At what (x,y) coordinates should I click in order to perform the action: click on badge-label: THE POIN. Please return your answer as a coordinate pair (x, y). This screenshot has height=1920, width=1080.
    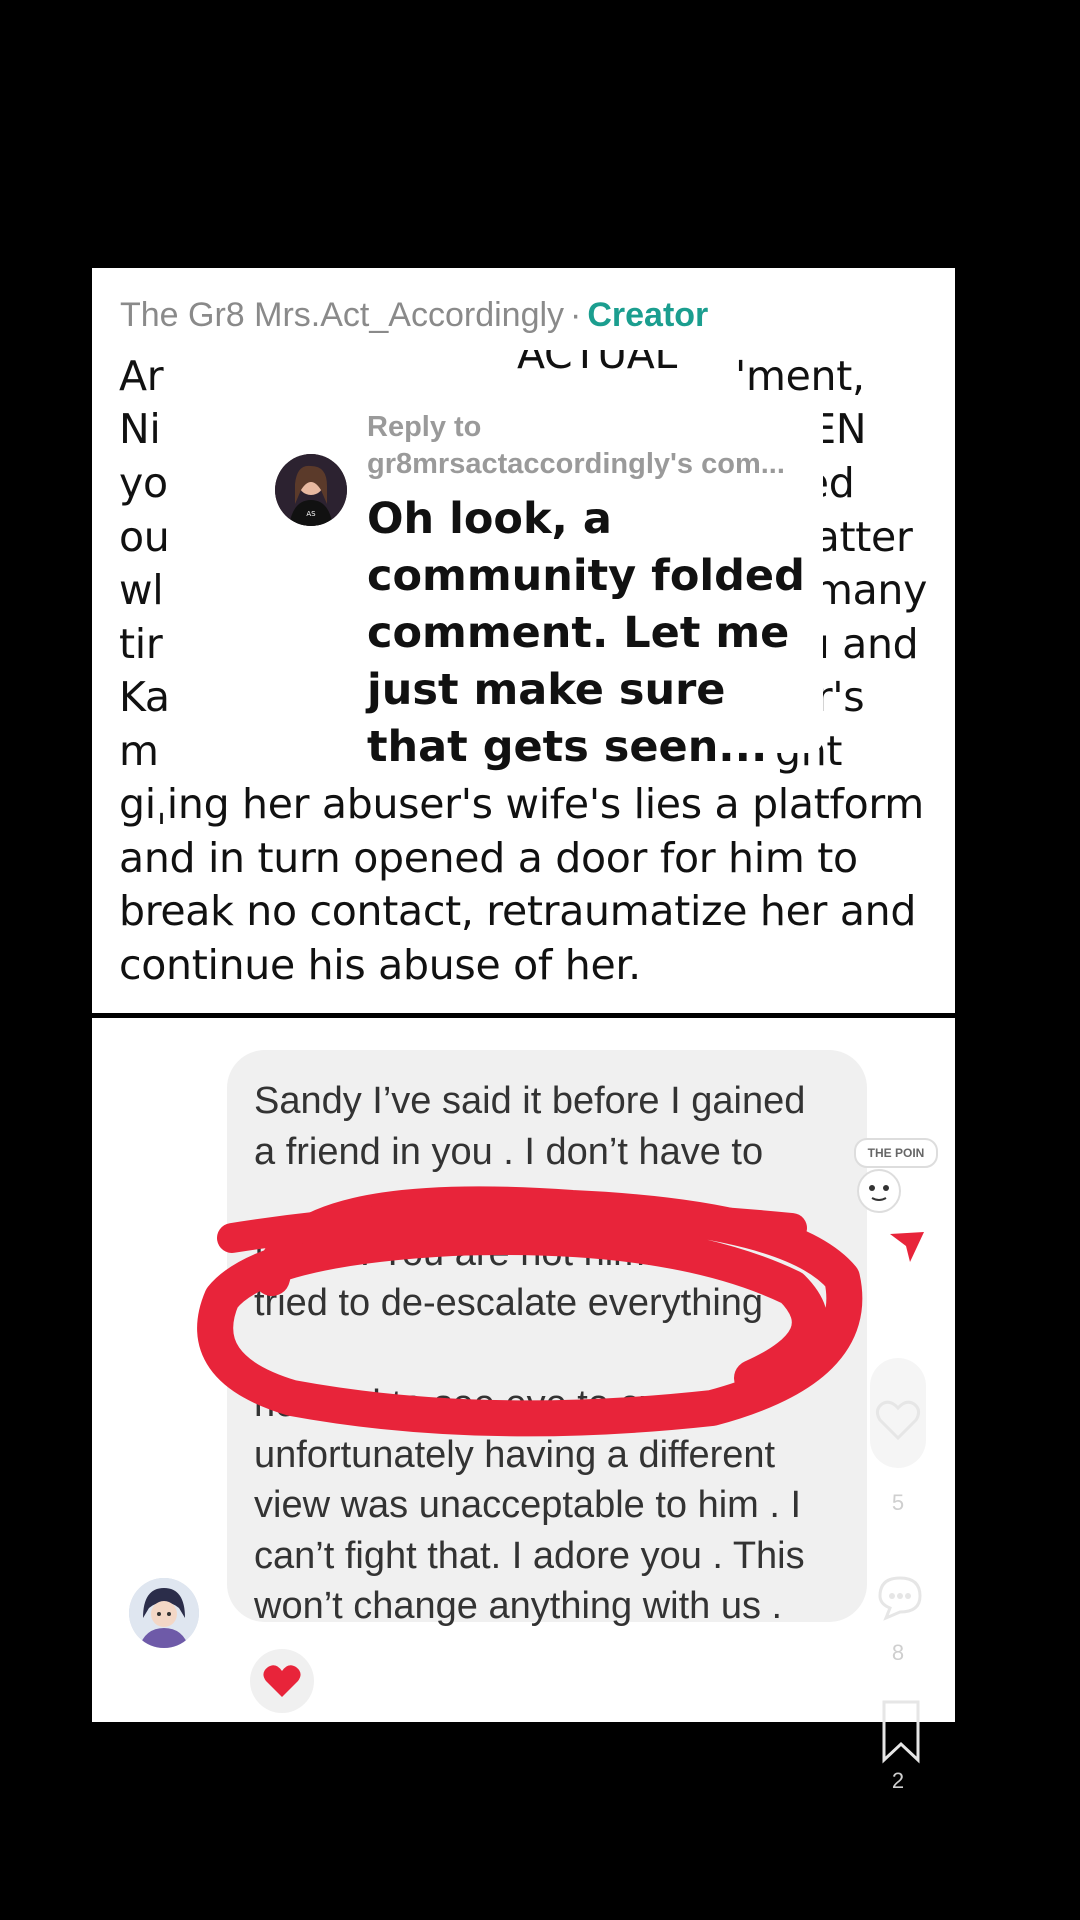
    Looking at the image, I should click on (896, 1153).